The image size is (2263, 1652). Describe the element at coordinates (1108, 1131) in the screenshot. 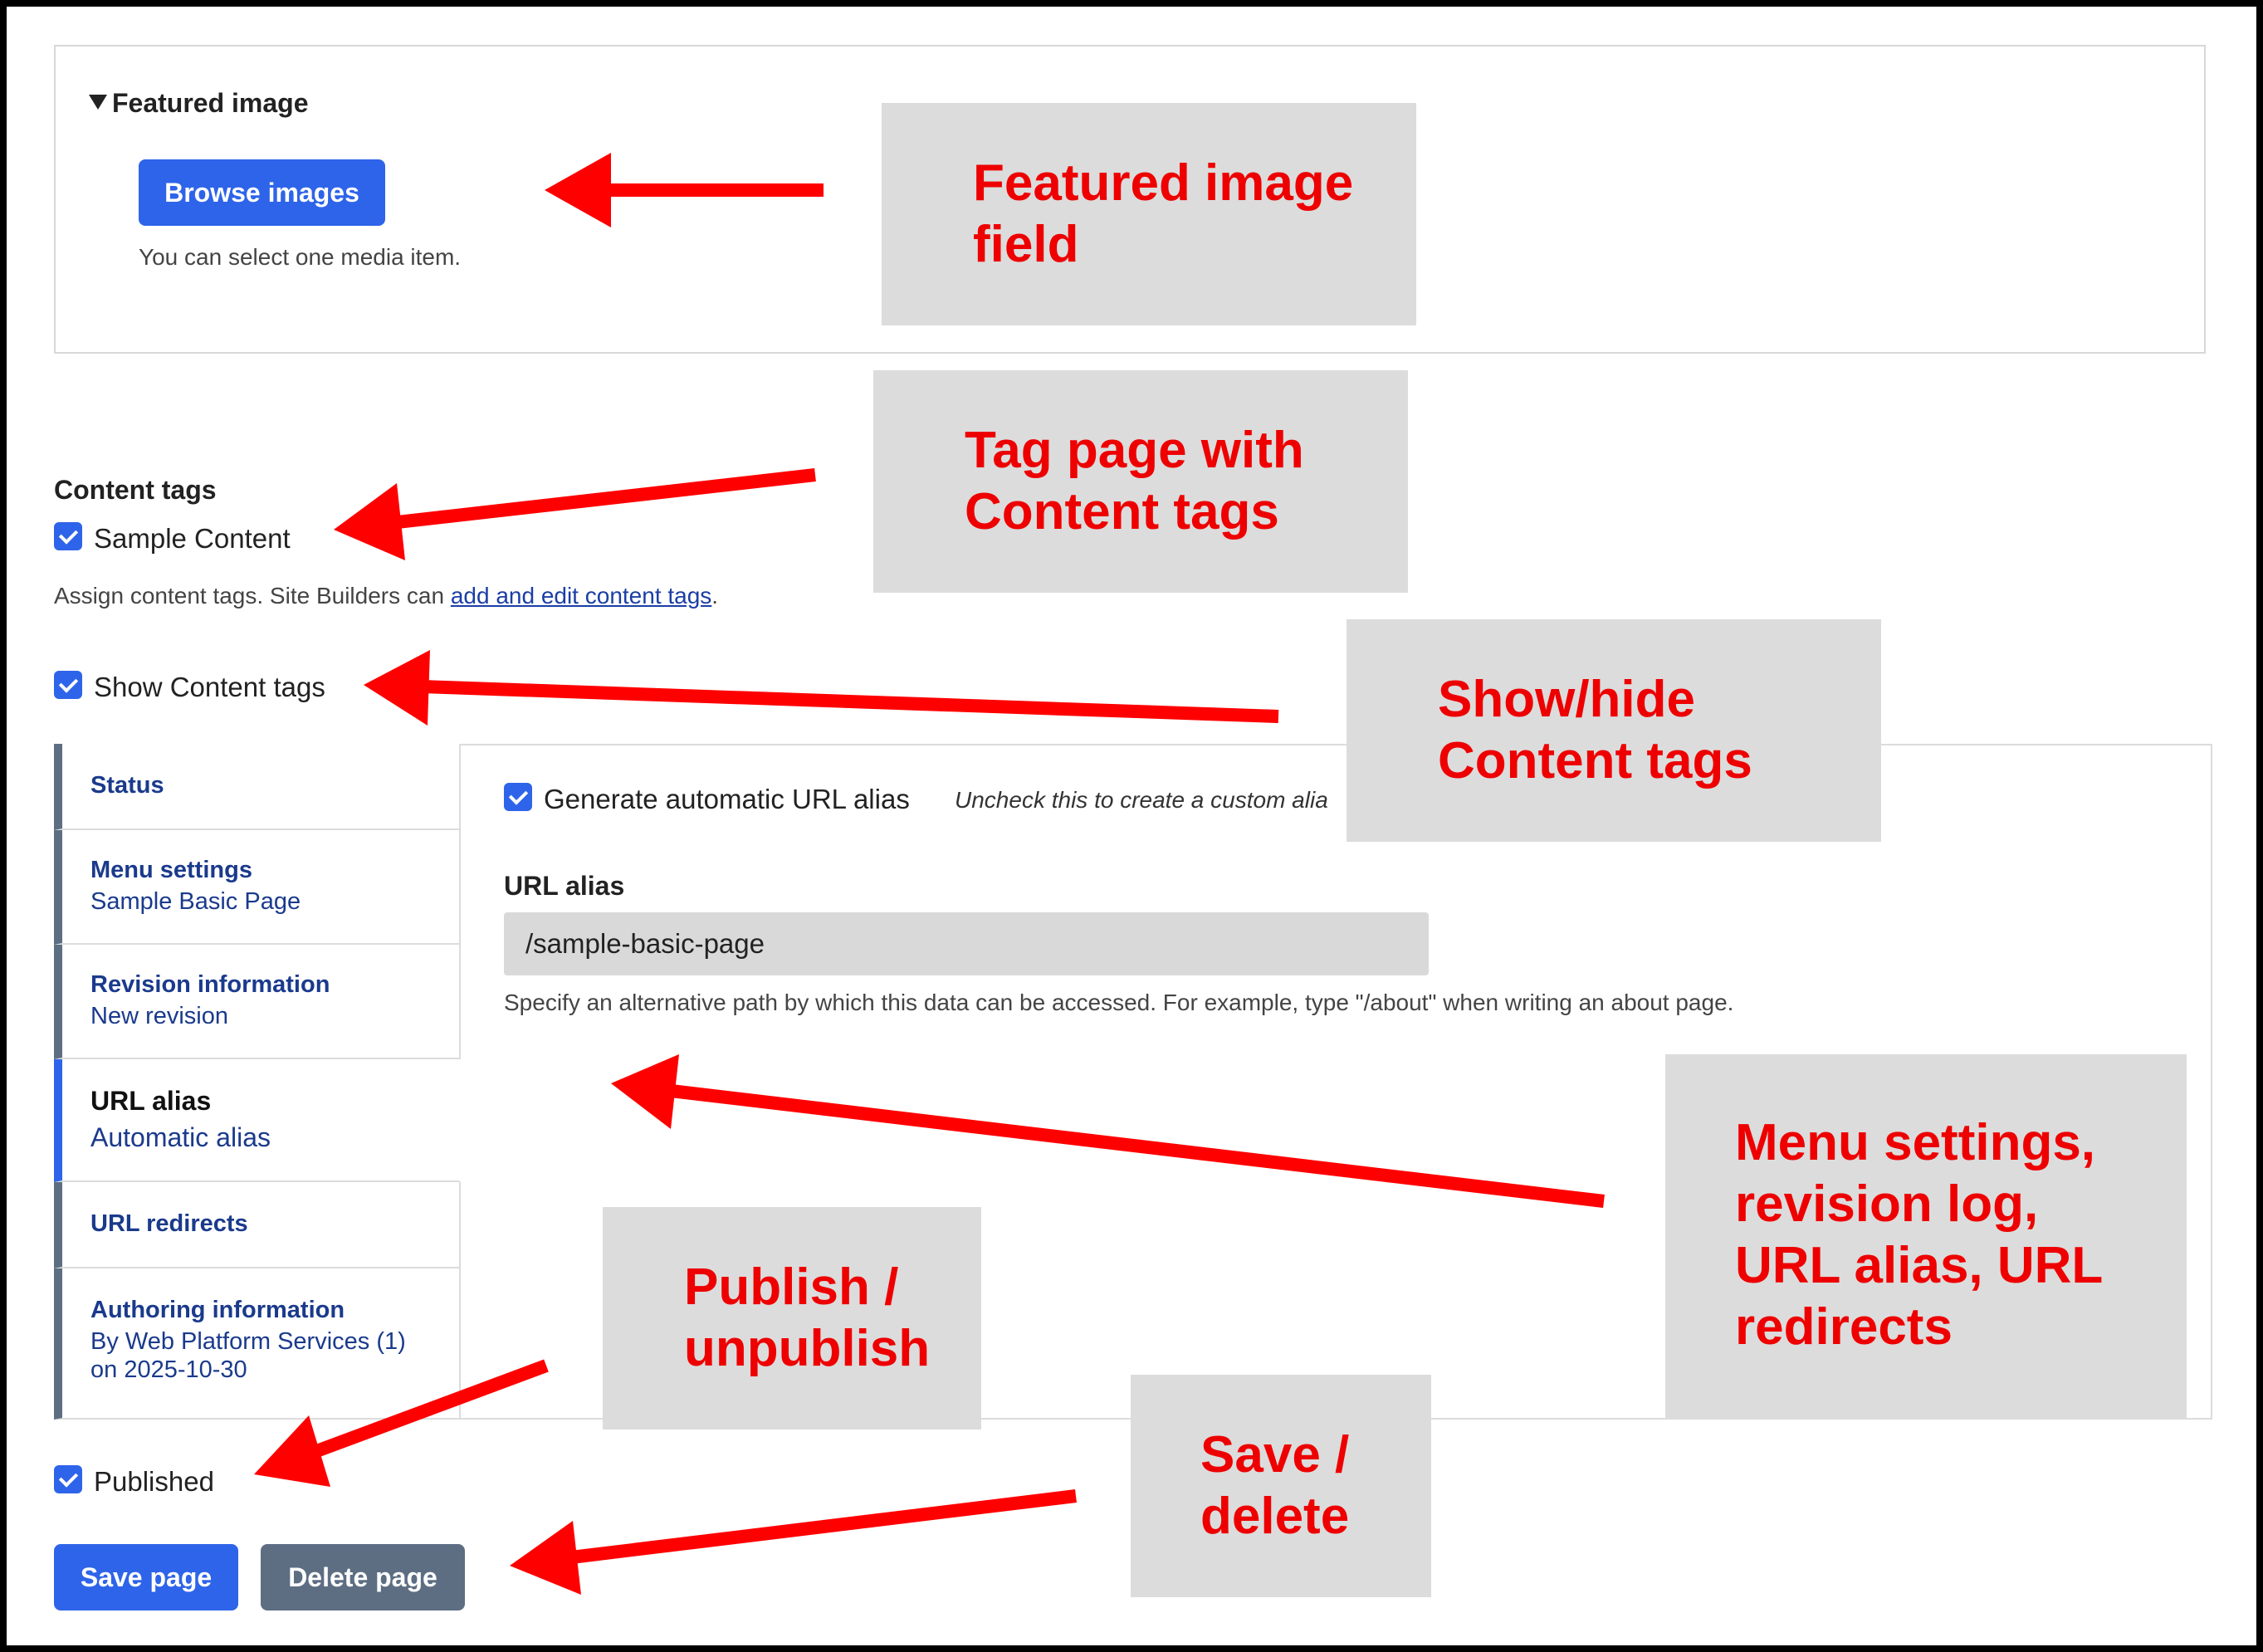

I see `arrow-url-alias` at that location.